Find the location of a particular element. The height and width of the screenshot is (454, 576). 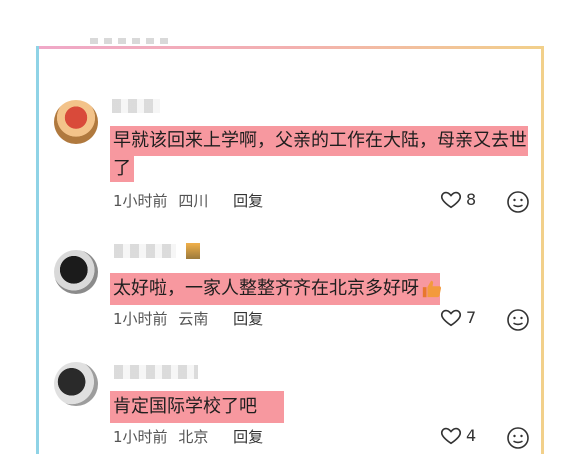

comment-location: 四川 is located at coordinates (193, 201).